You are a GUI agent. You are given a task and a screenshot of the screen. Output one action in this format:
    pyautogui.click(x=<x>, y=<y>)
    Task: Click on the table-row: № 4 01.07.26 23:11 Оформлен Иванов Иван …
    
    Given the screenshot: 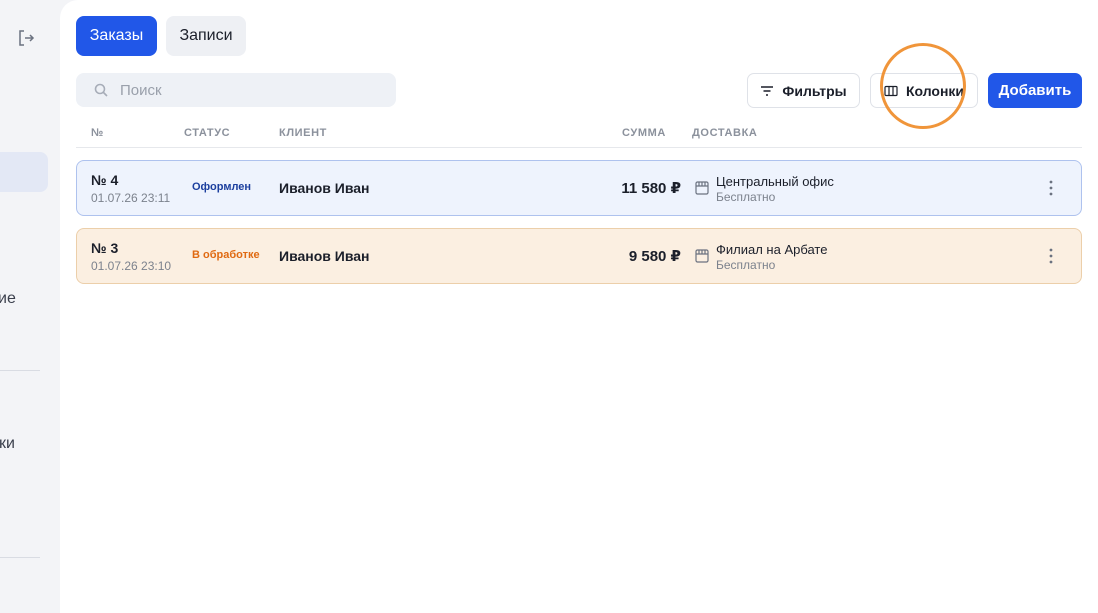 What is the action you would take?
    pyautogui.click(x=579, y=188)
    